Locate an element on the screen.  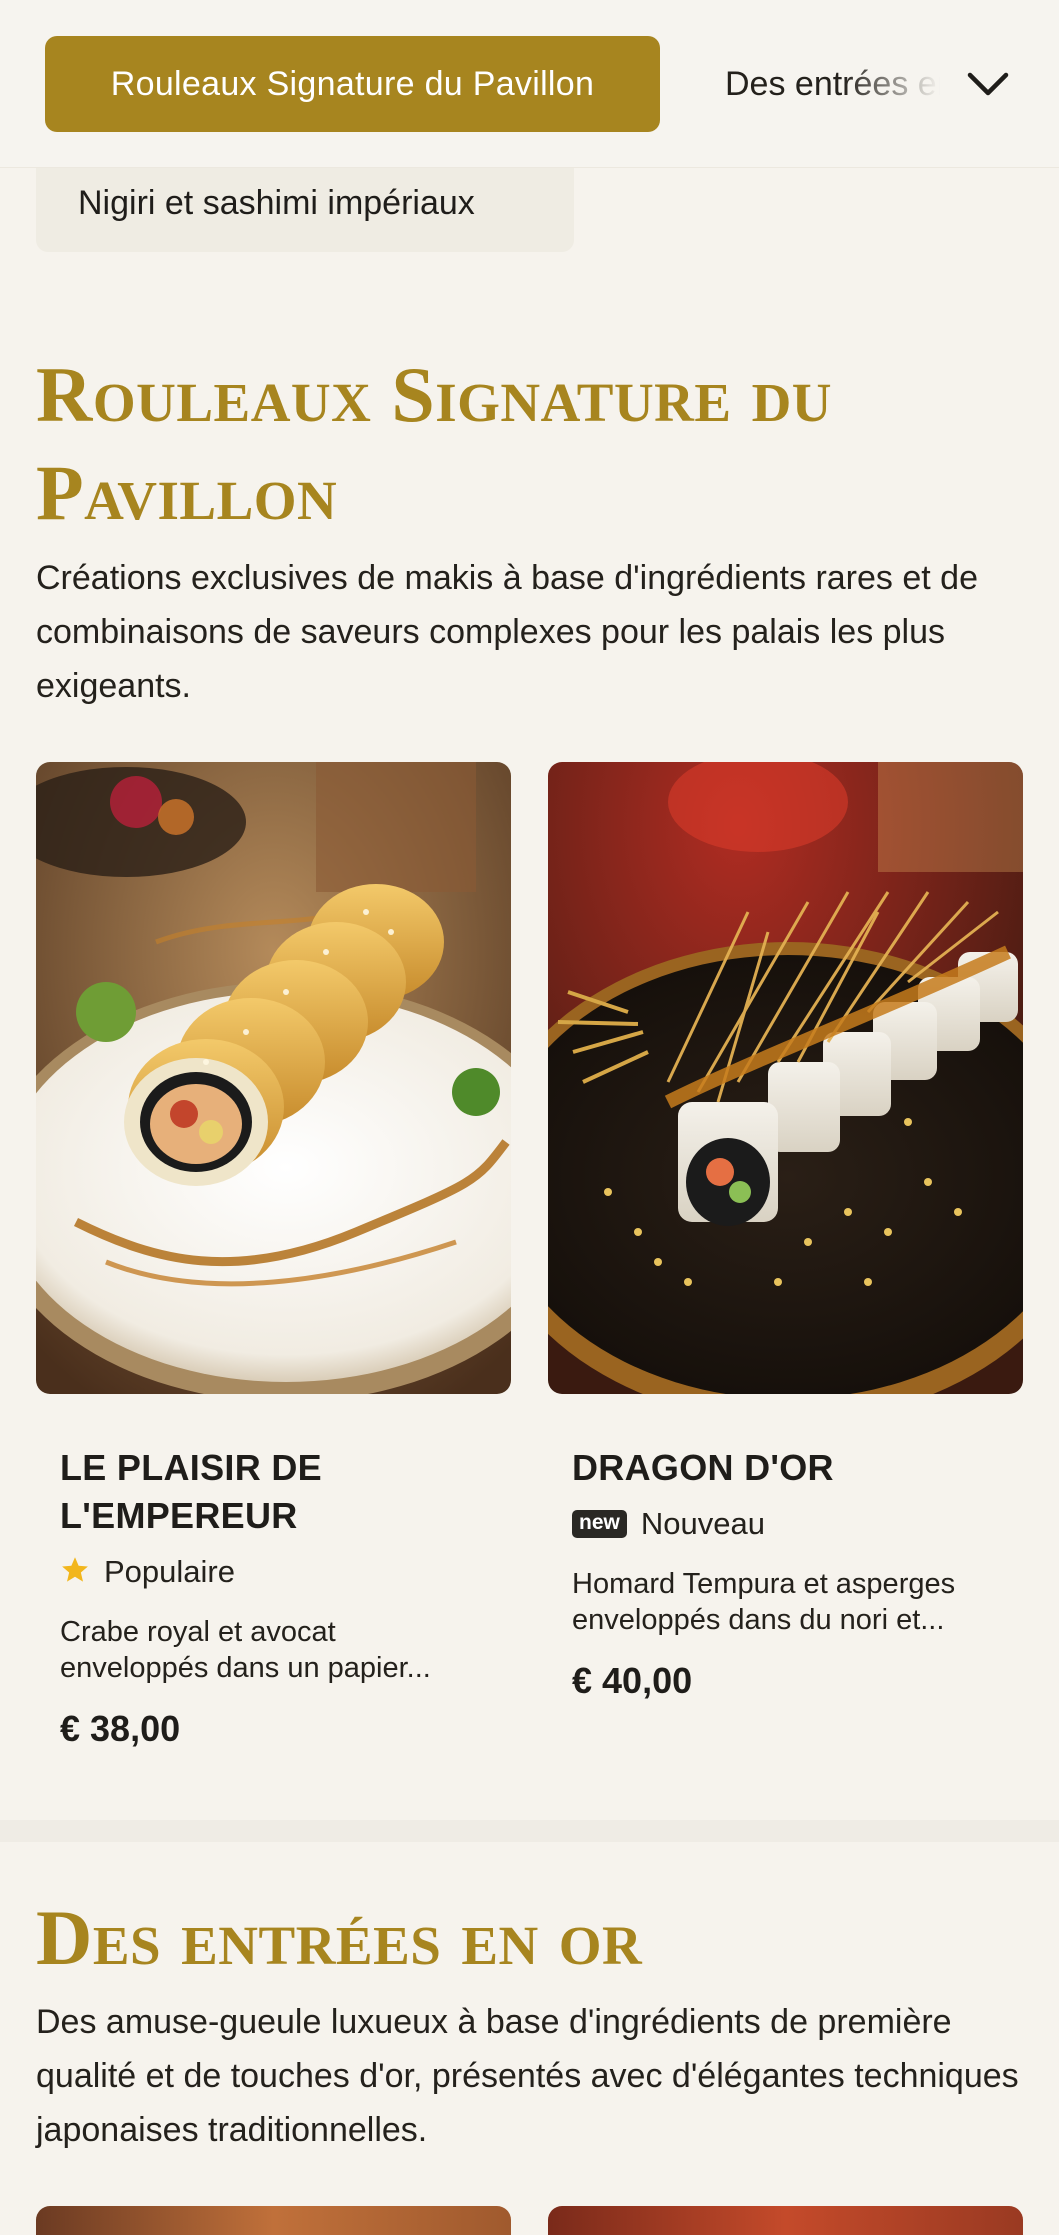
badge-label: Populaire is located at coordinates (169, 1571).